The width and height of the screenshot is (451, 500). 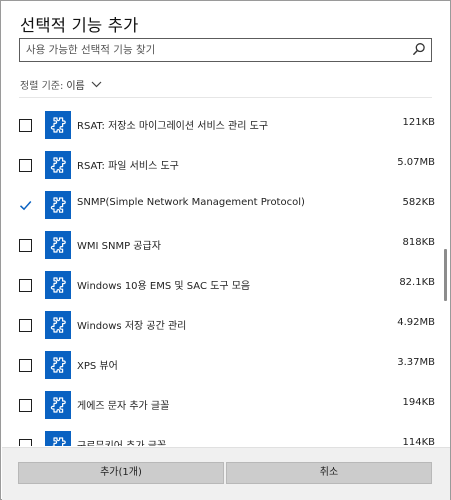 I want to click on feature-name: Windows 저장 공간 관리, so click(x=132, y=326).